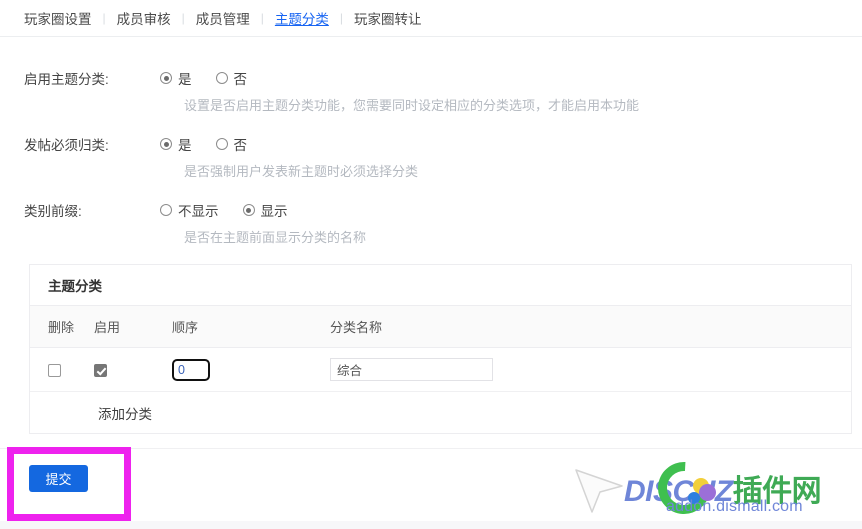 The height and width of the screenshot is (529, 862). Describe the element at coordinates (275, 237) in the screenshot. I see `hint-category-prefix: 是否在主题前面显示分类的名称` at that location.